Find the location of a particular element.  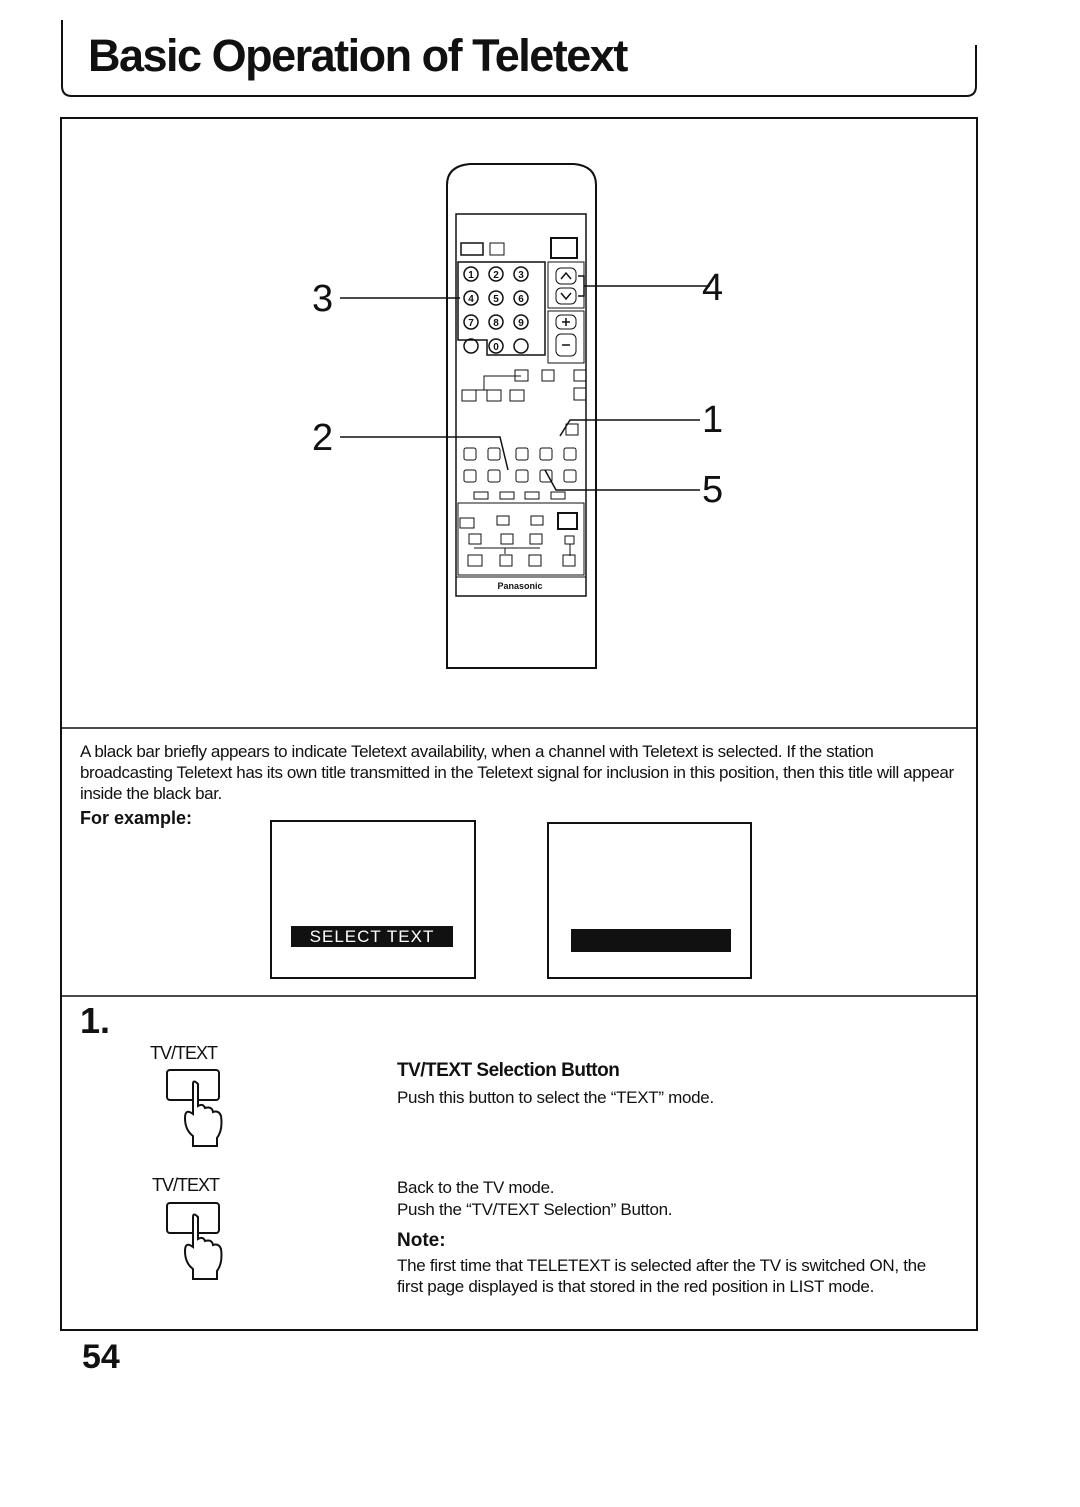

digit-7: 7 is located at coordinates (471, 323).